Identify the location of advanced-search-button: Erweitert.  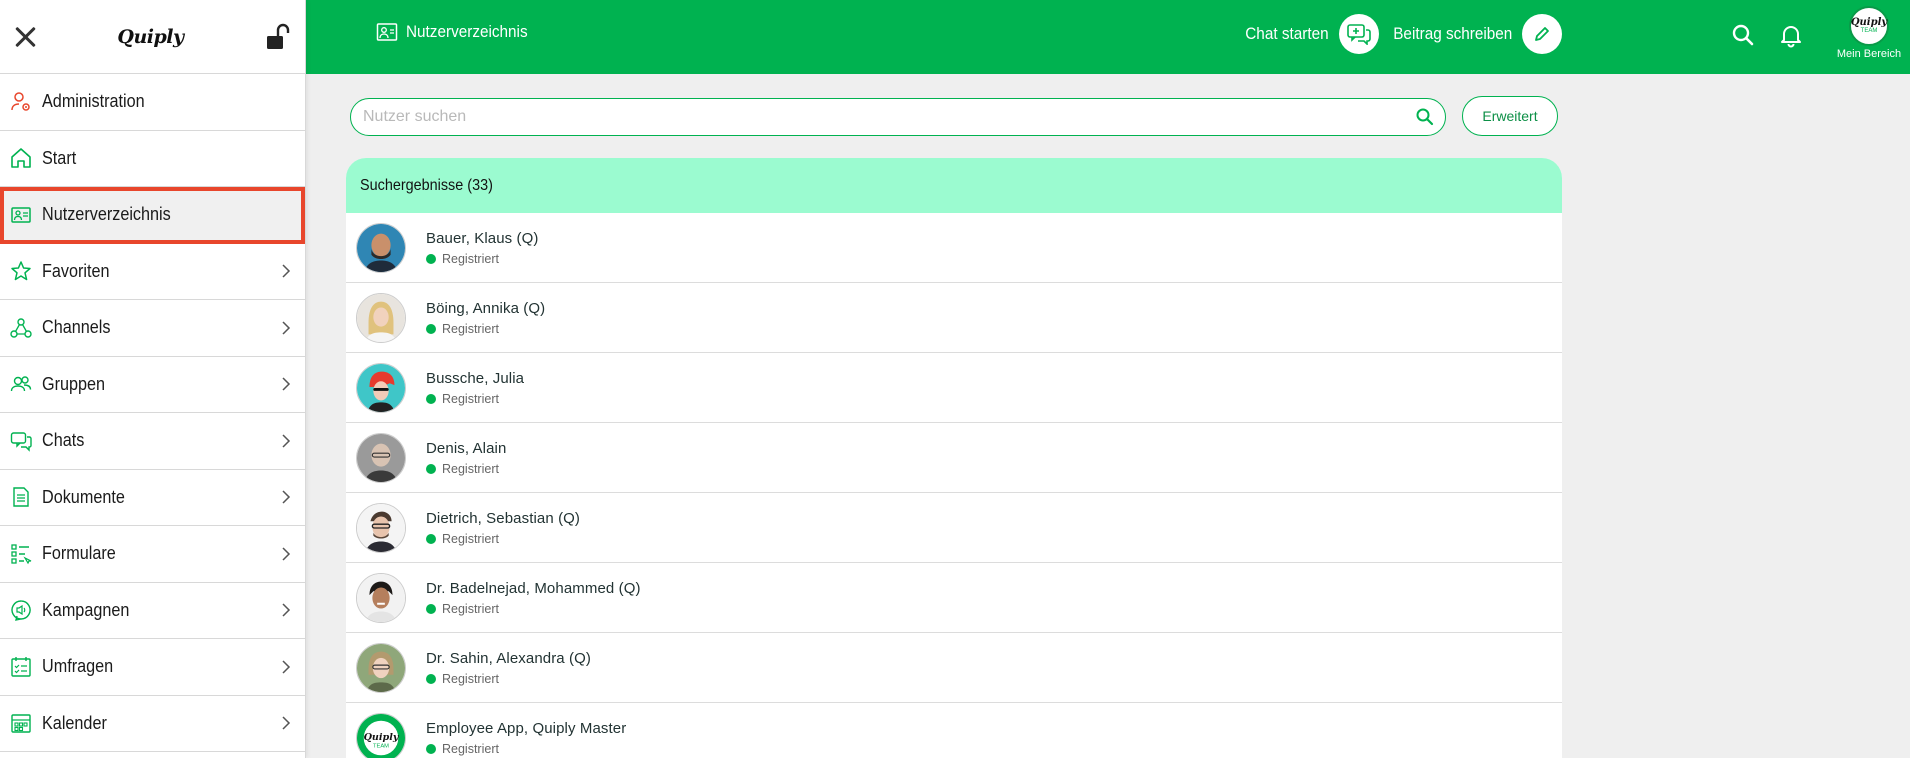
(1510, 116).